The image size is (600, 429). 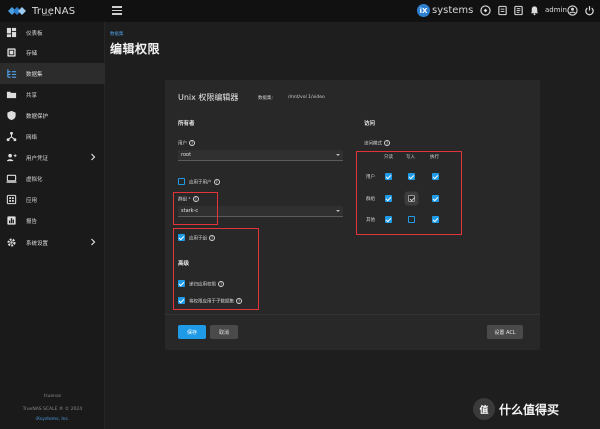 What do you see at coordinates (370, 124) in the screenshot?
I see `access-section-title: 访问` at bounding box center [370, 124].